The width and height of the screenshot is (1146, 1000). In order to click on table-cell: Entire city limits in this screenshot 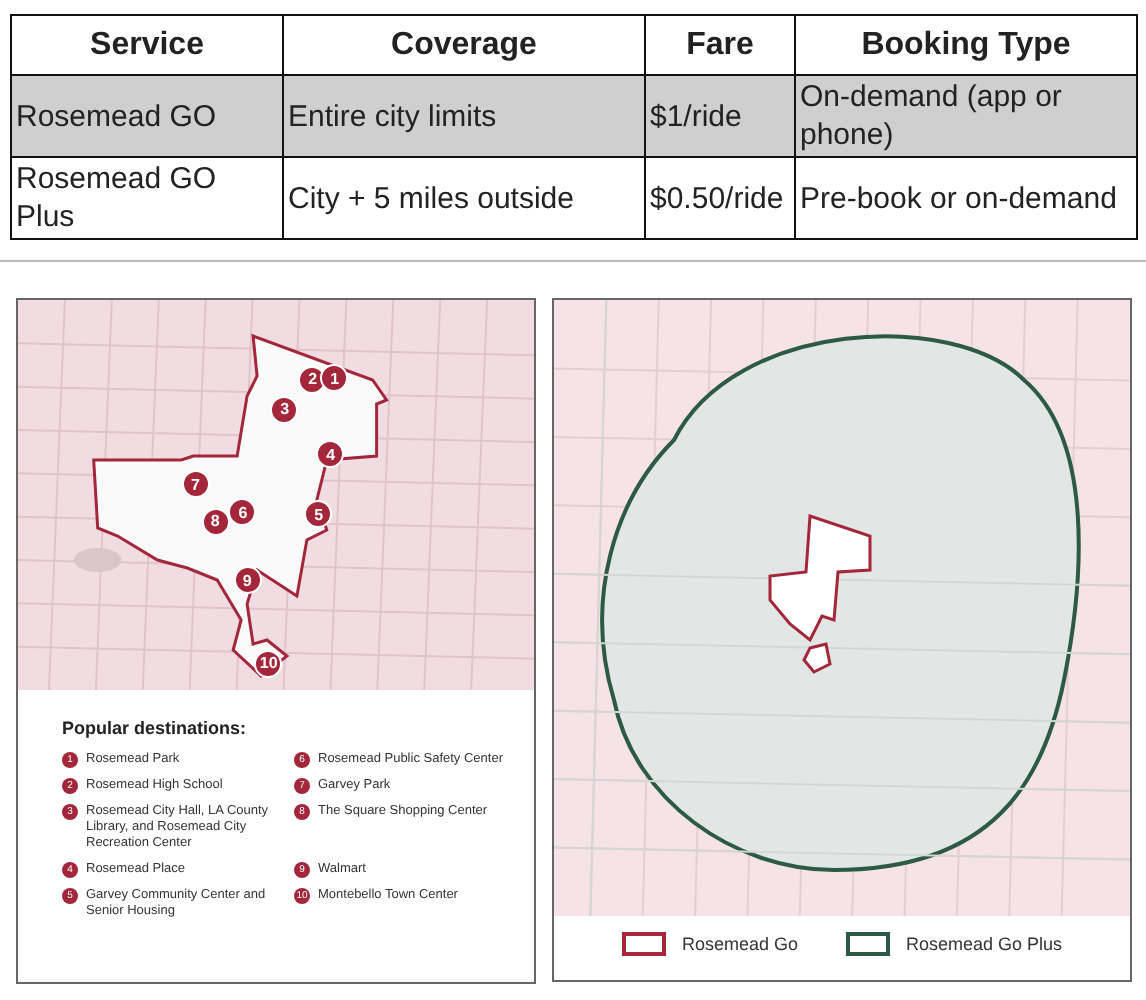, I will do `click(464, 116)`.